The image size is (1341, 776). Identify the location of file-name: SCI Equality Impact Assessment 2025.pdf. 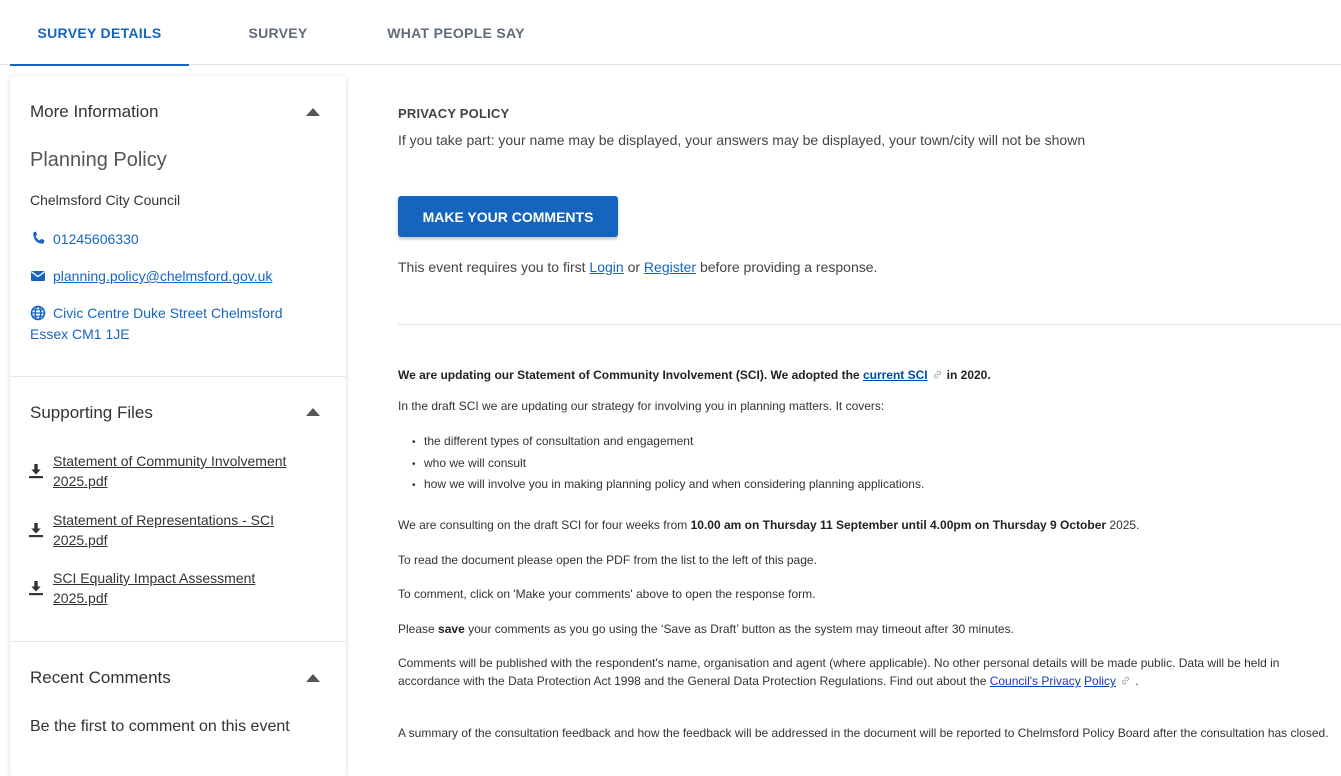
(154, 588).